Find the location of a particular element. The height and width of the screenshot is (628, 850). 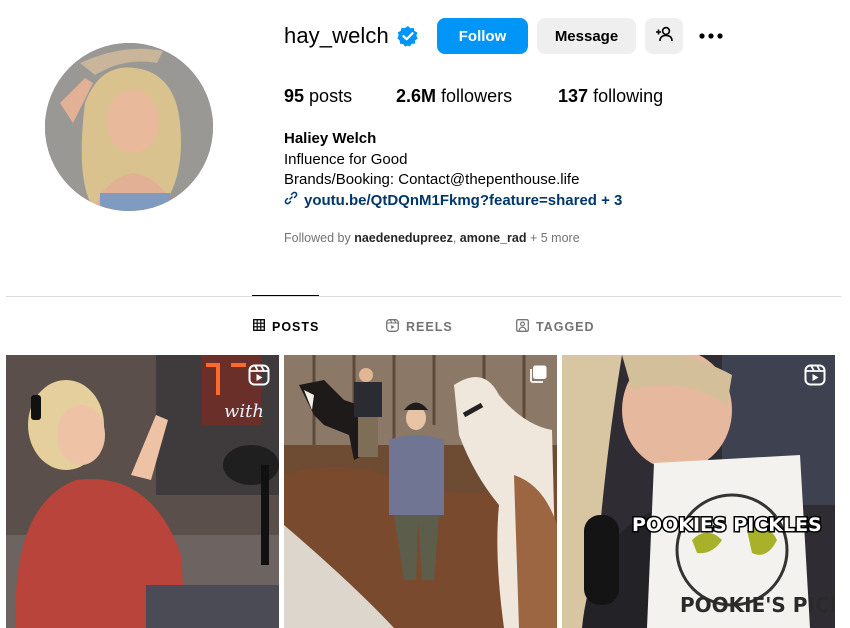

more-options-icon is located at coordinates (711, 36).